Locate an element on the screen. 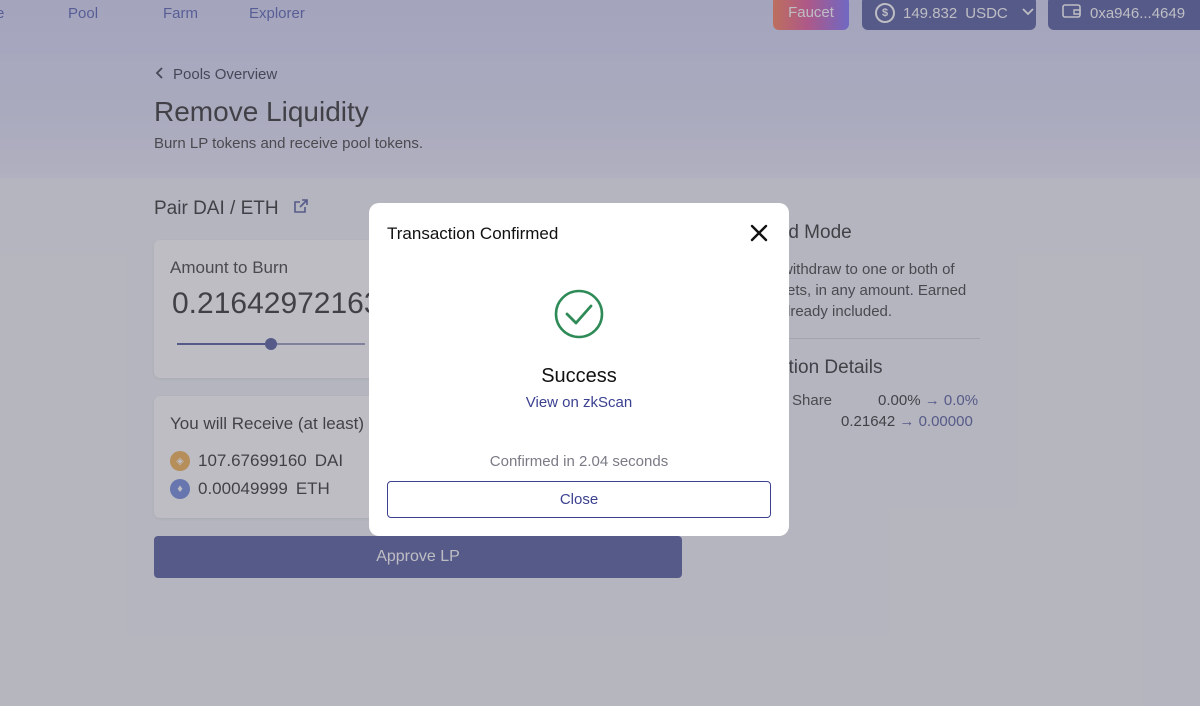  close-button: Close is located at coordinates (579, 499).